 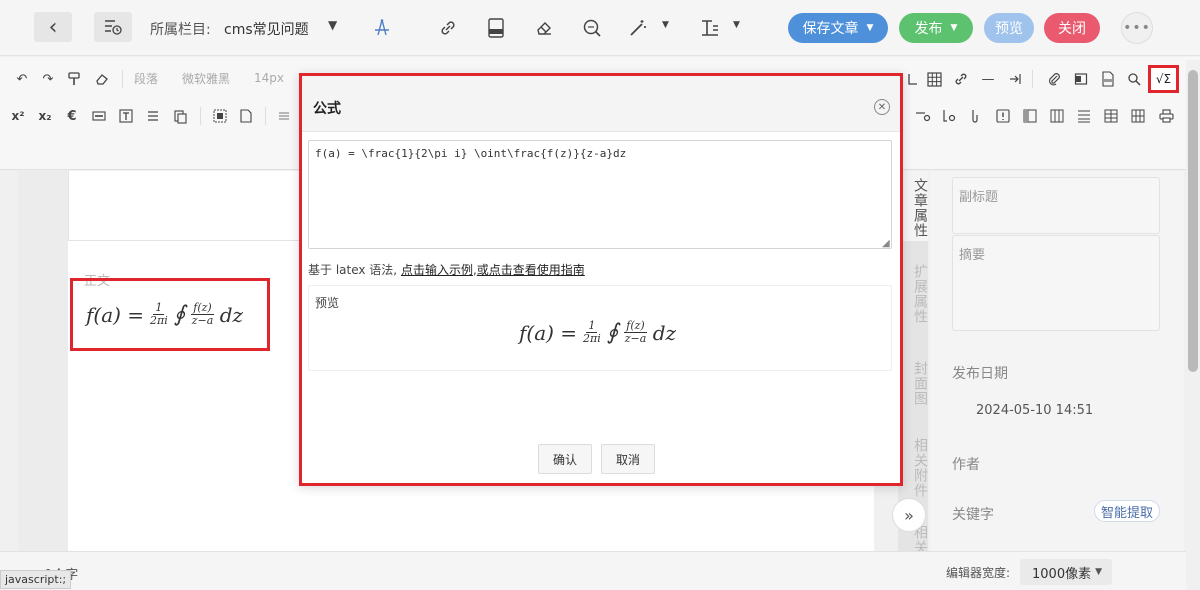 I want to click on font-select: 微软雅黑, so click(x=206, y=78).